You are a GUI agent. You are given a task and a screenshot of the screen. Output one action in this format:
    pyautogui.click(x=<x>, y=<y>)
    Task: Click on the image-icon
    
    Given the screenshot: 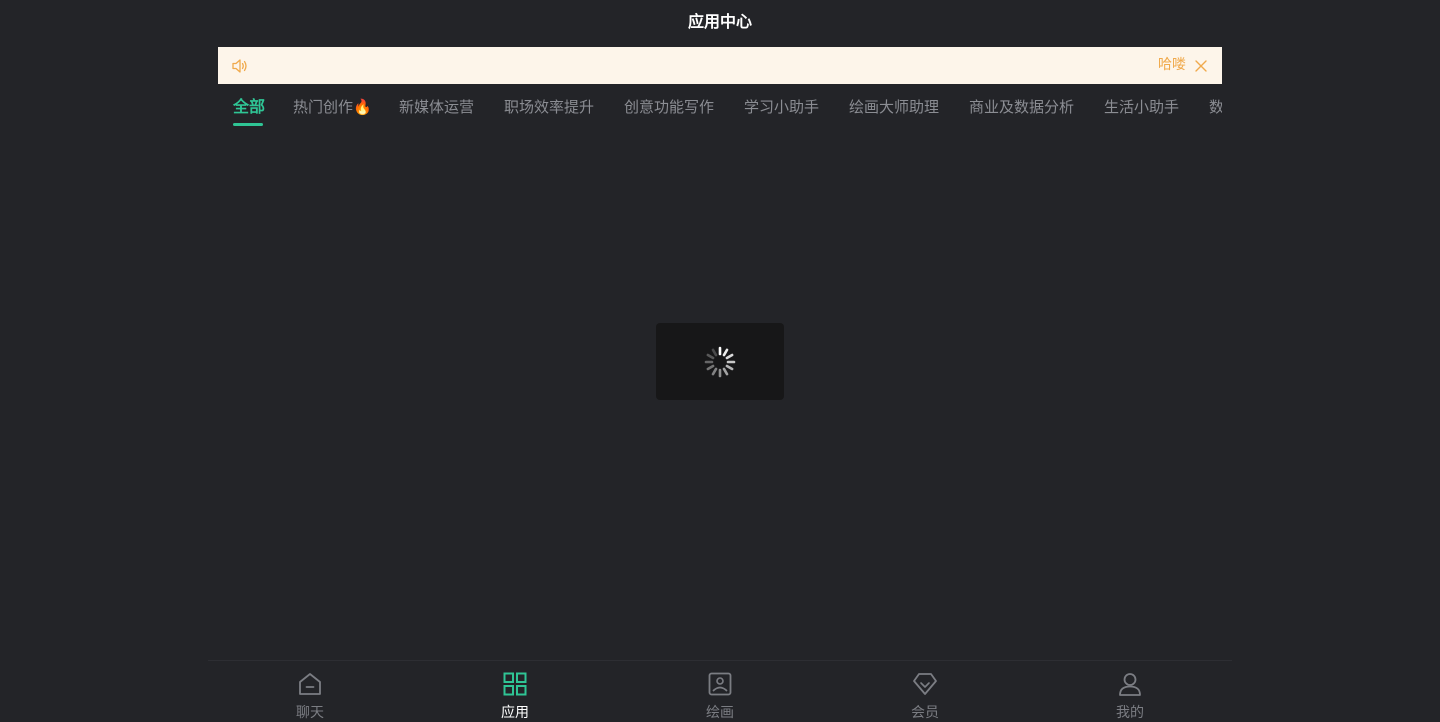 What is the action you would take?
    pyautogui.click(x=720, y=684)
    